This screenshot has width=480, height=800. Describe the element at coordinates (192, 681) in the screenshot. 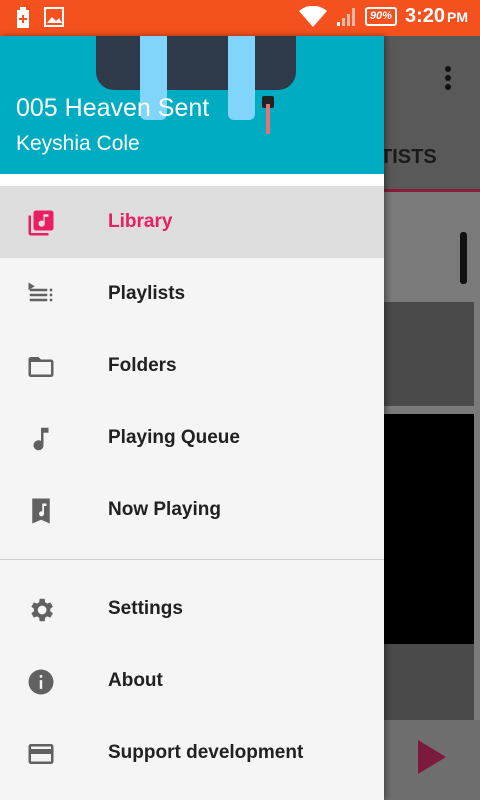

I see `nav-item-about: About` at that location.